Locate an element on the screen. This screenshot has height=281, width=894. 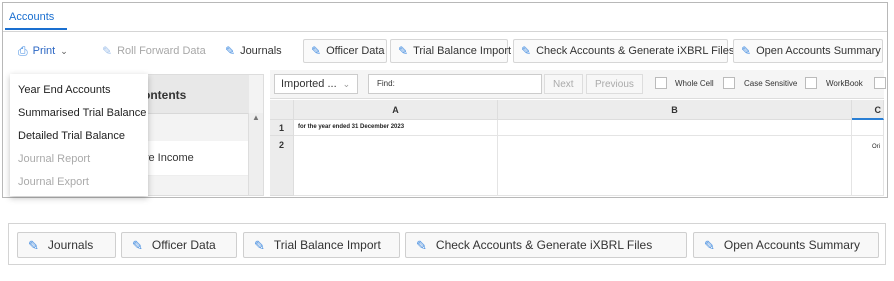
tab-accounts: Accounts is located at coordinates (31, 17).